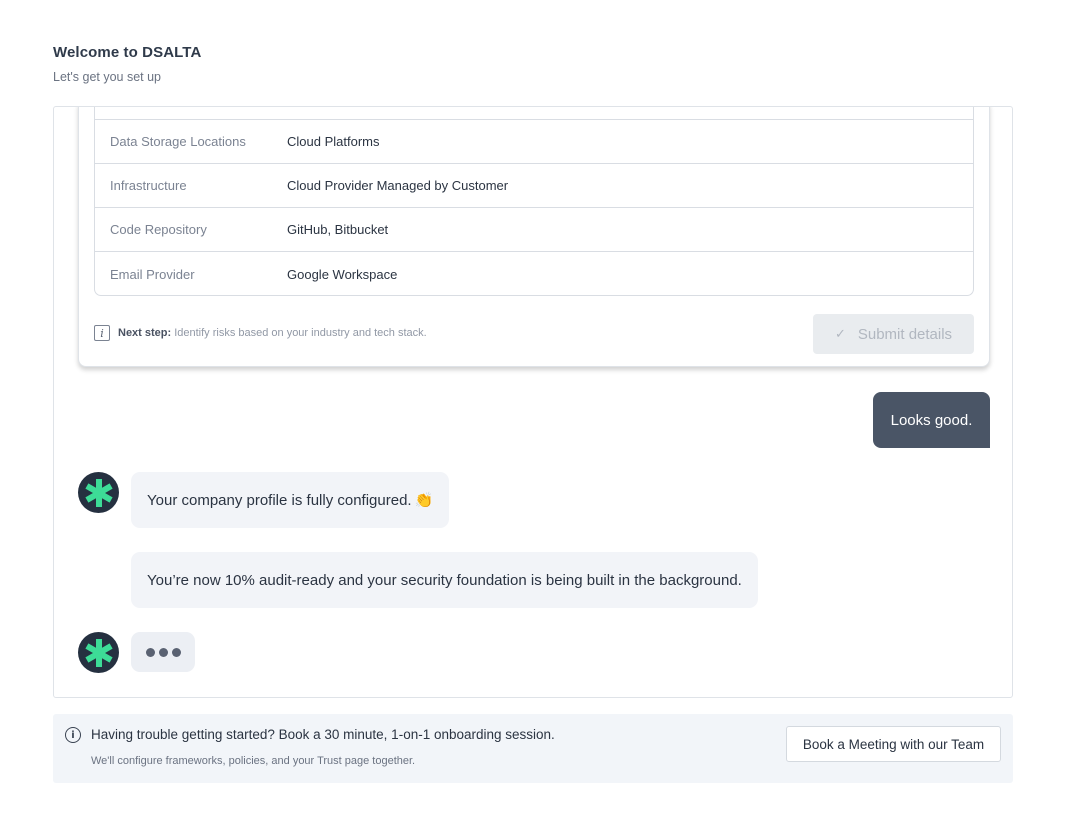 Image resolution: width=1066 pixels, height=823 pixels. Describe the element at coordinates (333, 141) in the screenshot. I see `row-value: Cloud Platforms` at that location.